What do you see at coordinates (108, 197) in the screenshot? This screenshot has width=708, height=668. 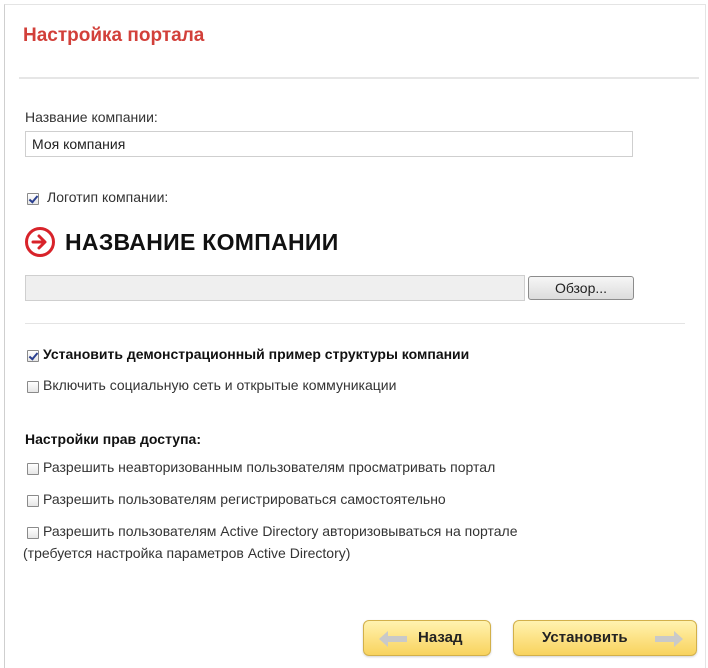 I see `logo-checkbox-label: Логотип компании:` at bounding box center [108, 197].